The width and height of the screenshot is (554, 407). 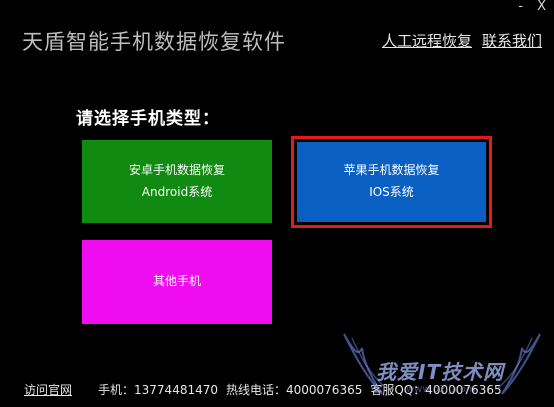 I want to click on ios-selection-highlight: 苹果手机数据恢复 IOS系统, so click(x=391, y=182).